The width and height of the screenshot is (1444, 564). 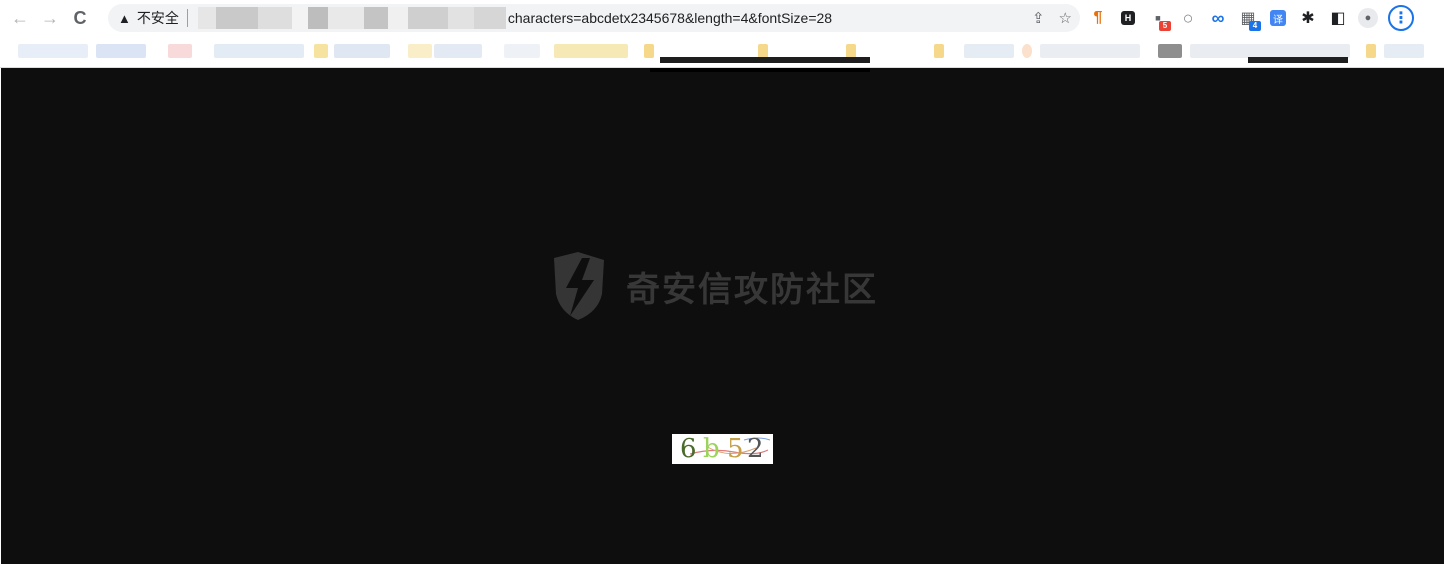 I want to click on extensions-row: ¶ H ▪ 5 ○ ∞ ▦ 4 译 ✱ ◧ ● ⋮, so click(x=1251, y=18).